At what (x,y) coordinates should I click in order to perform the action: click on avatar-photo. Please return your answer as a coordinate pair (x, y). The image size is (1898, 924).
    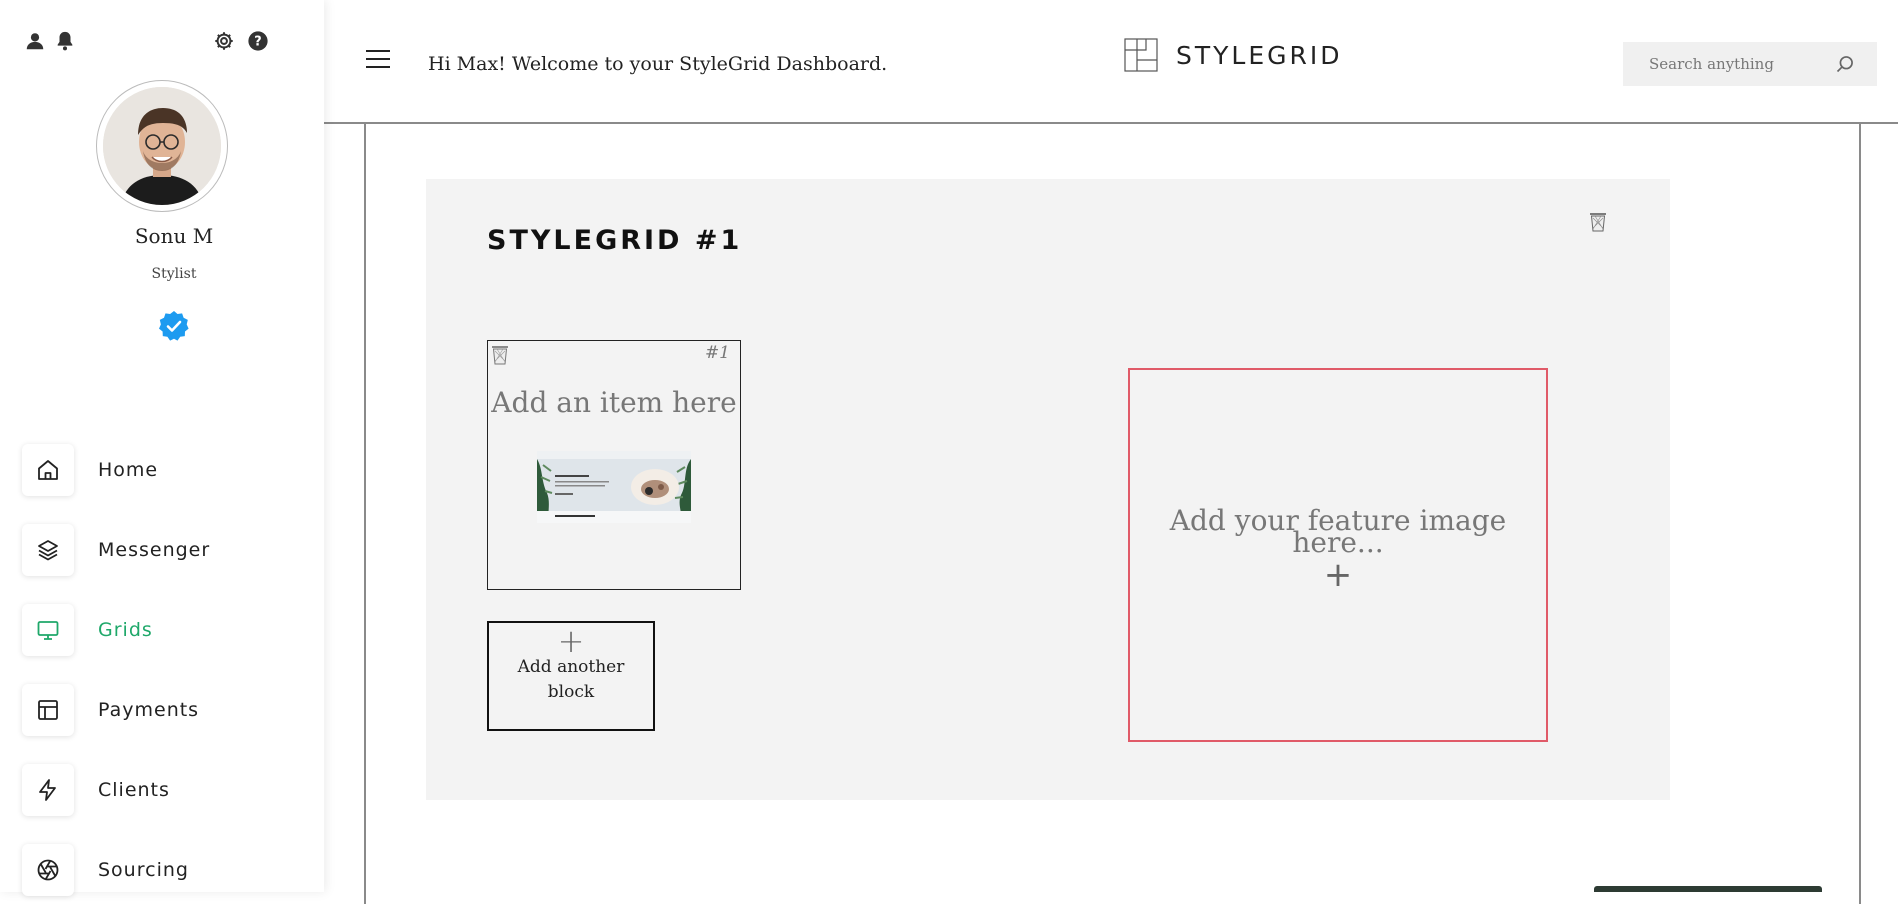
    Looking at the image, I should click on (162, 146).